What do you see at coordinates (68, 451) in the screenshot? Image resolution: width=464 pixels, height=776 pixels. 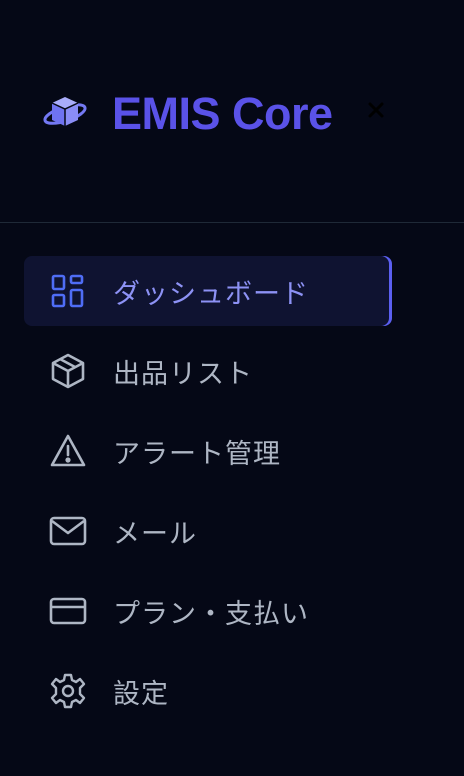 I see `warning-triangle-icon` at bounding box center [68, 451].